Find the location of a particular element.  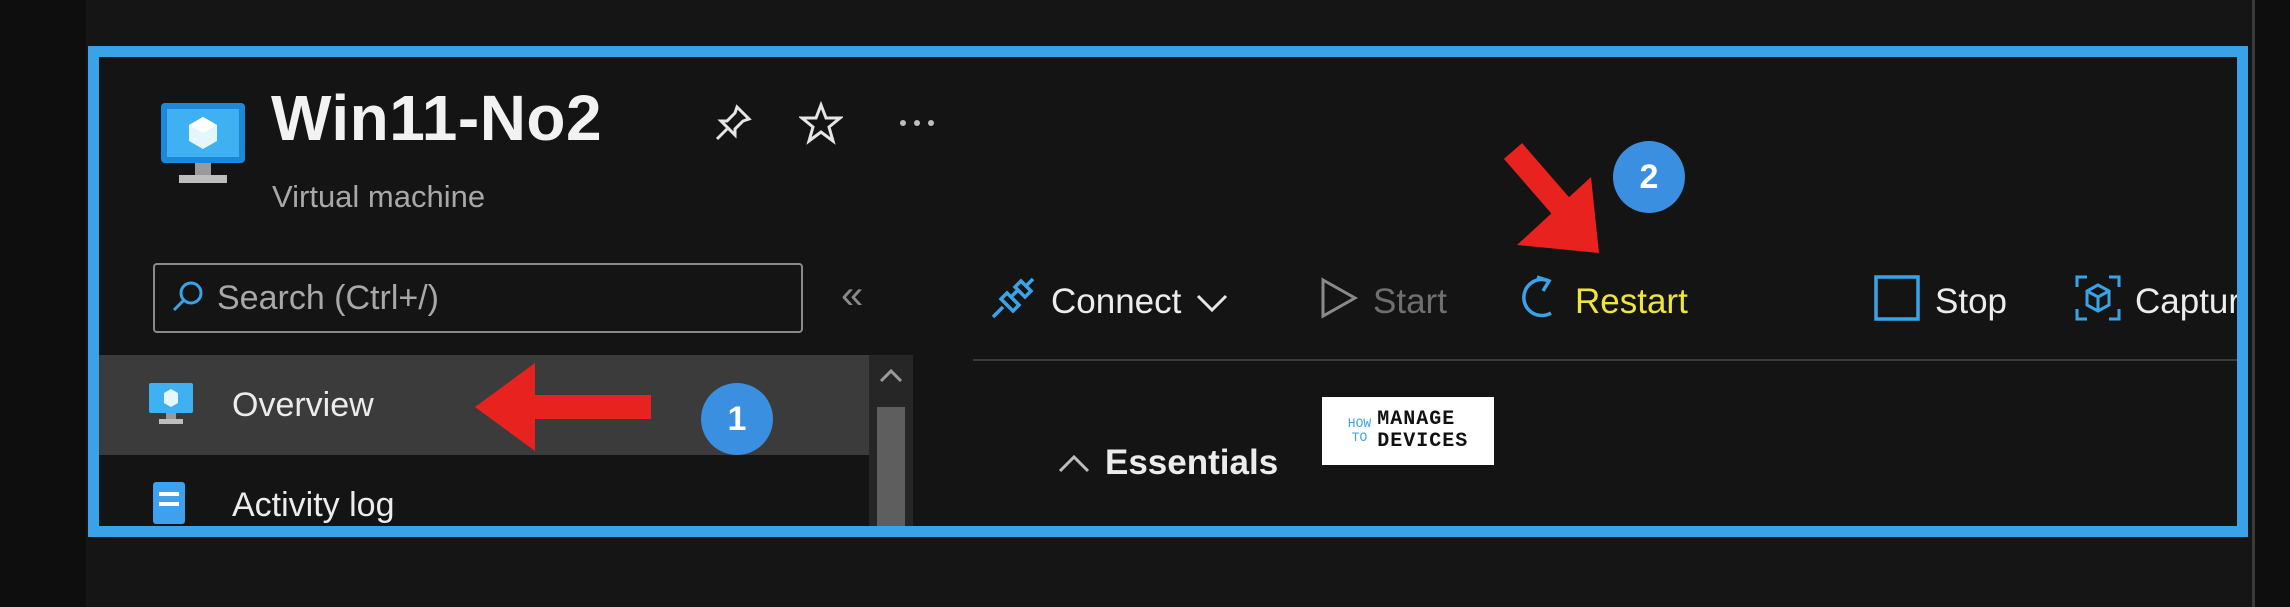

page-subtitle: Virtual machine is located at coordinates (379, 196).